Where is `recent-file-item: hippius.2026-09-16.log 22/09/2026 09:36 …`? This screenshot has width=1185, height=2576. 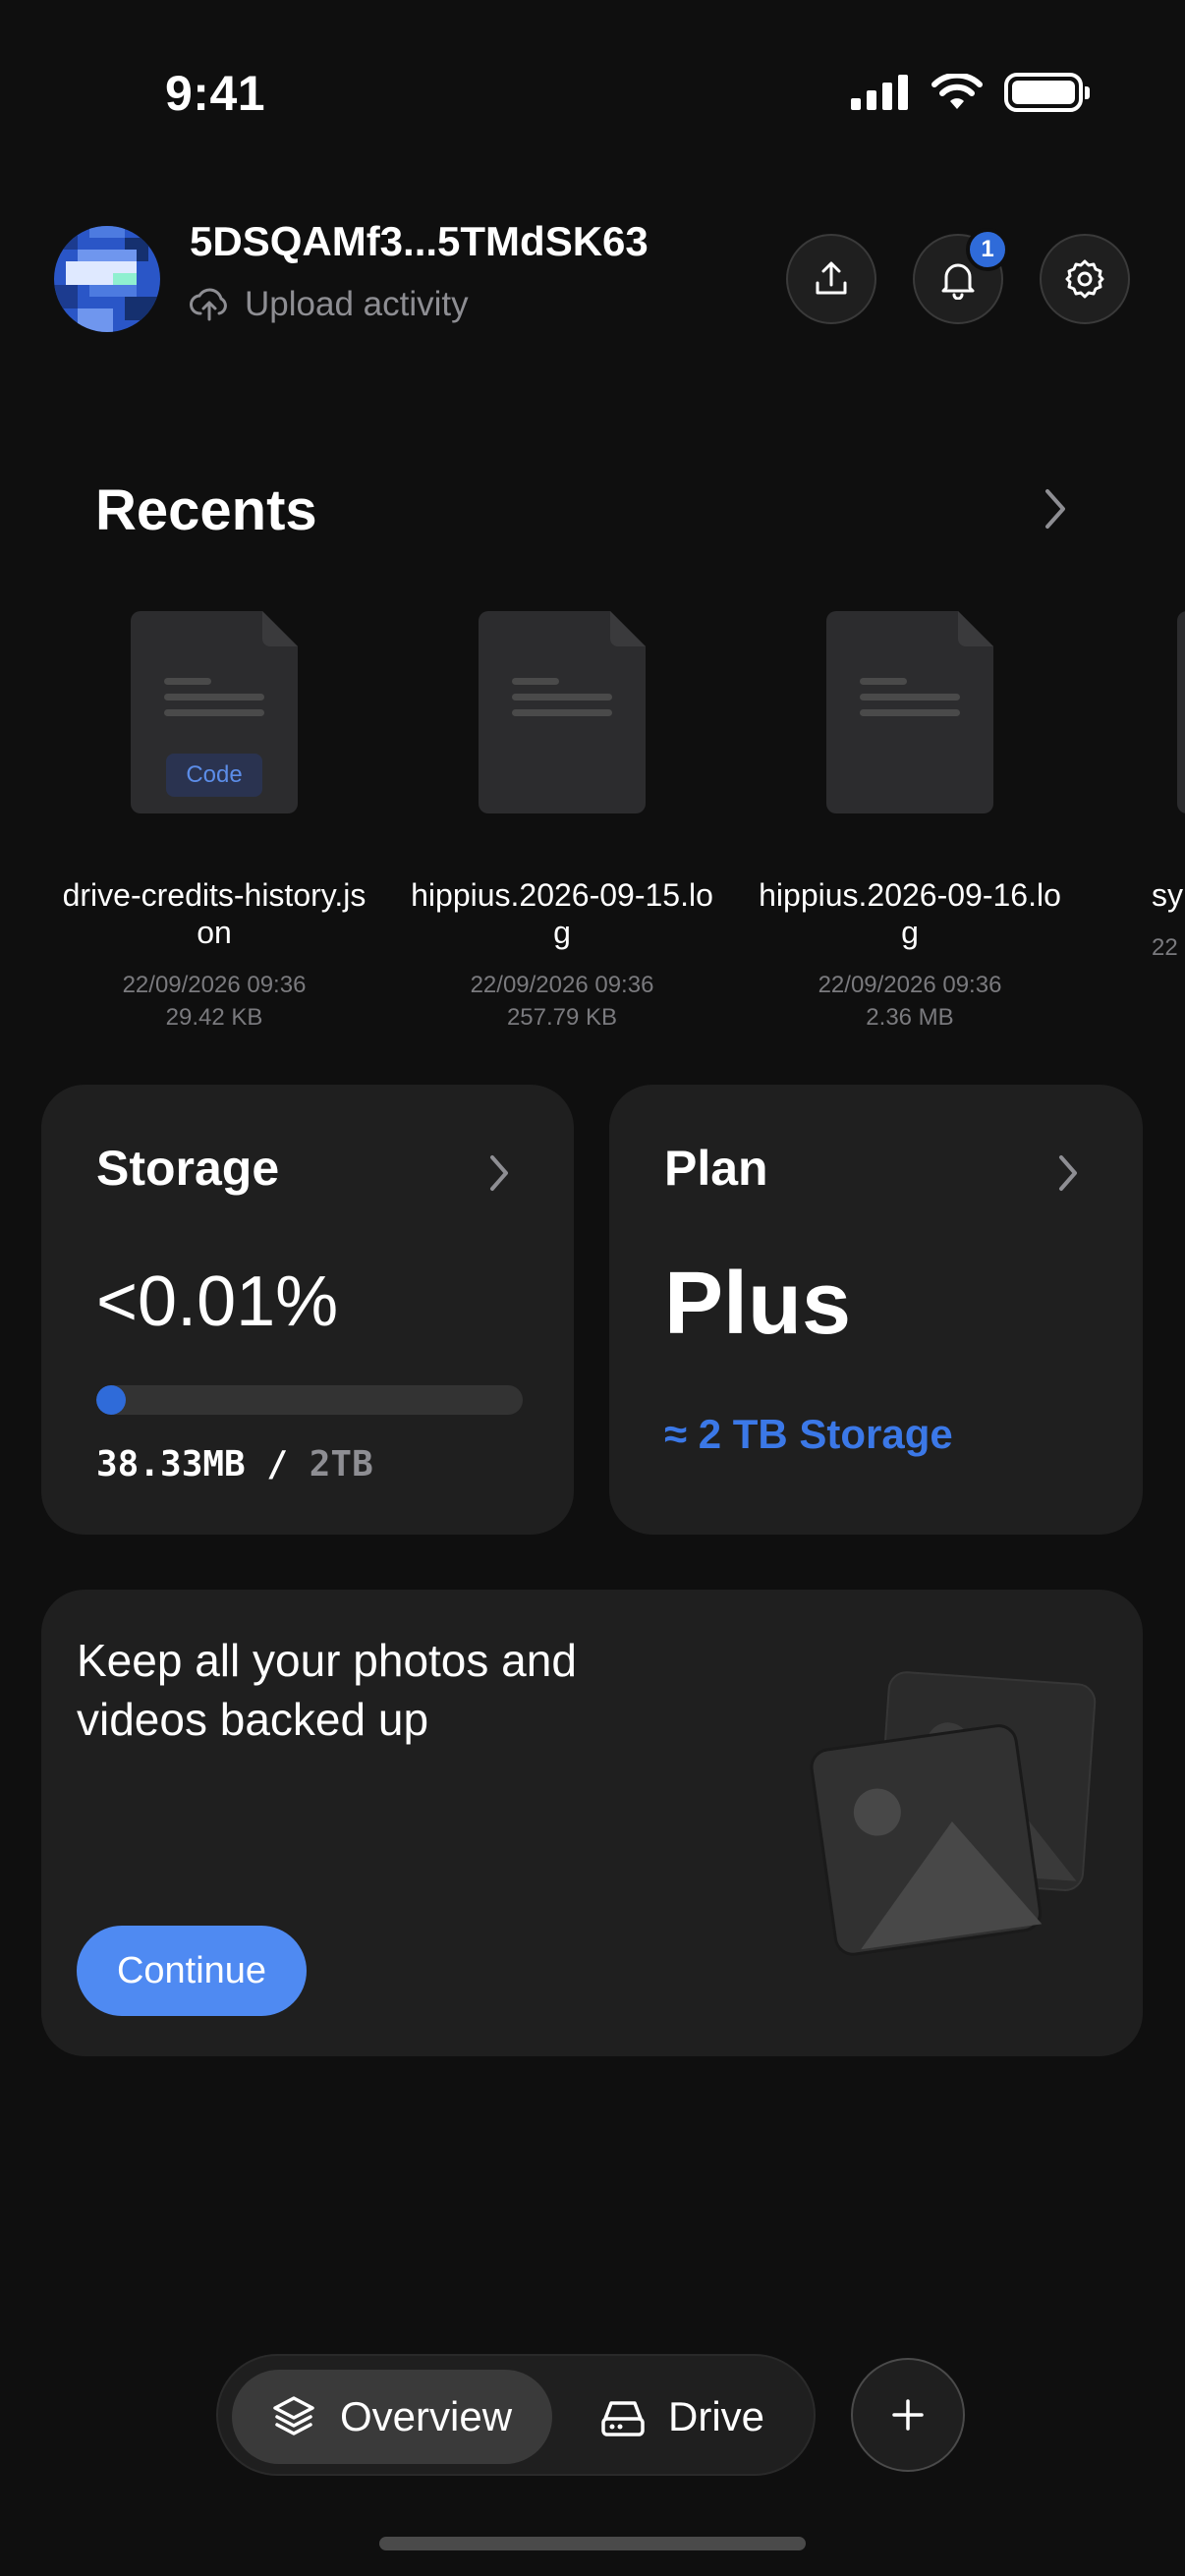 recent-file-item: hippius.2026-09-16.log 22/09/2026 09:36 … is located at coordinates (910, 822).